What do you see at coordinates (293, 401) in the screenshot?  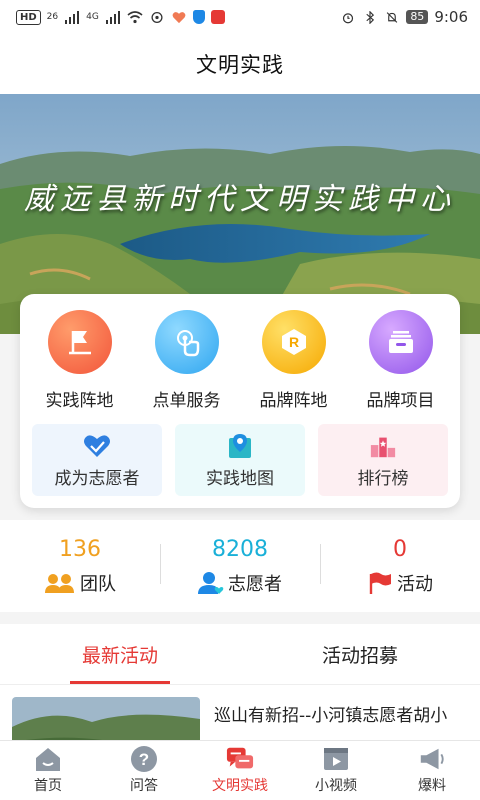 I see `func-label: 品牌阵地` at bounding box center [293, 401].